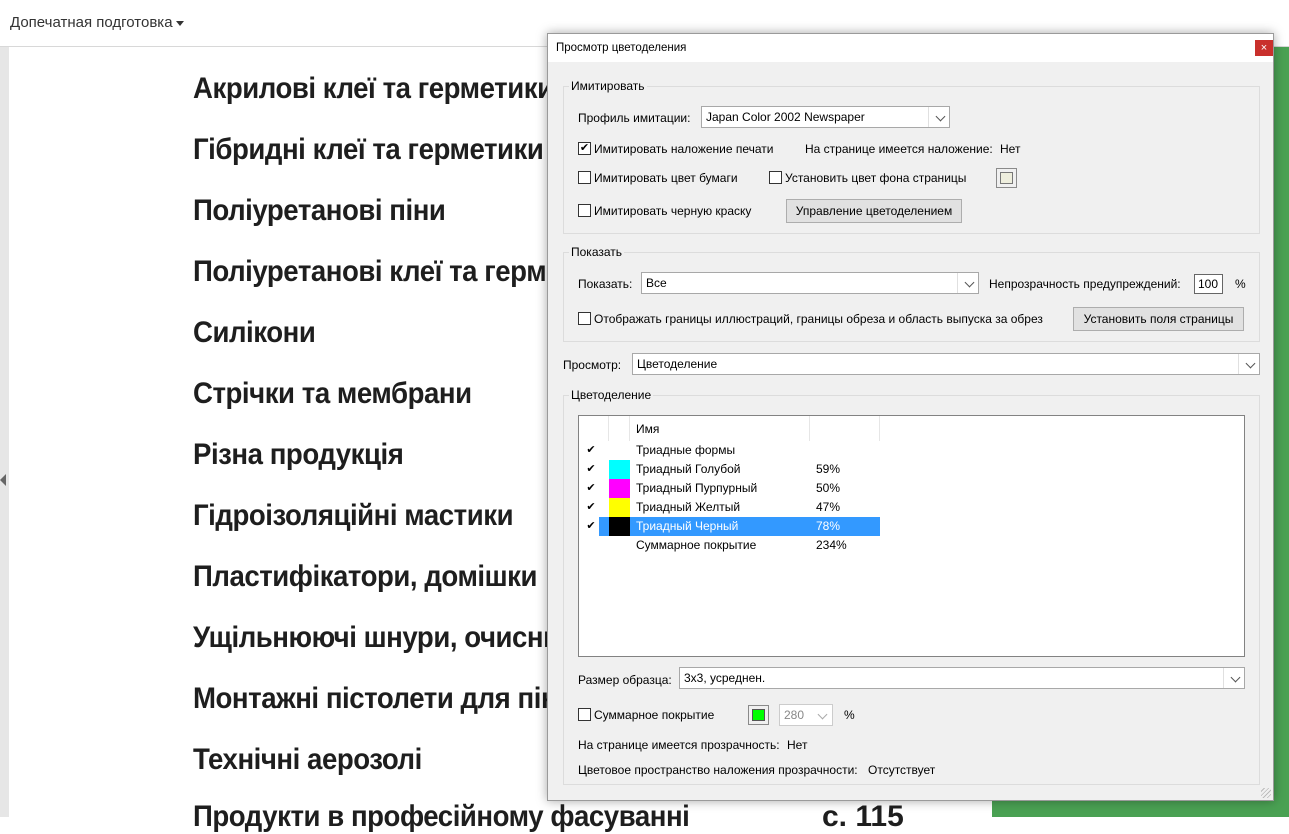 The width and height of the screenshot is (1289, 834). I want to click on simulation-profile-select: Japan Color 2002 Newspaper, so click(825, 117).